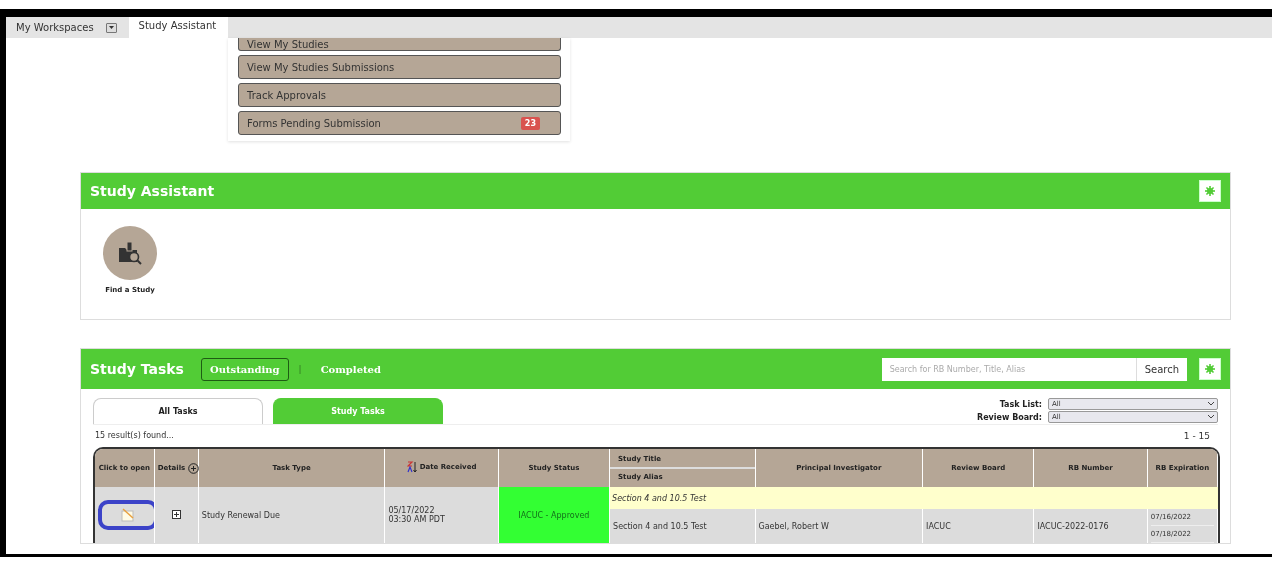 Image resolution: width=1272 pixels, height=569 pixels. I want to click on date-text: 03:30 AM PDT, so click(417, 519).